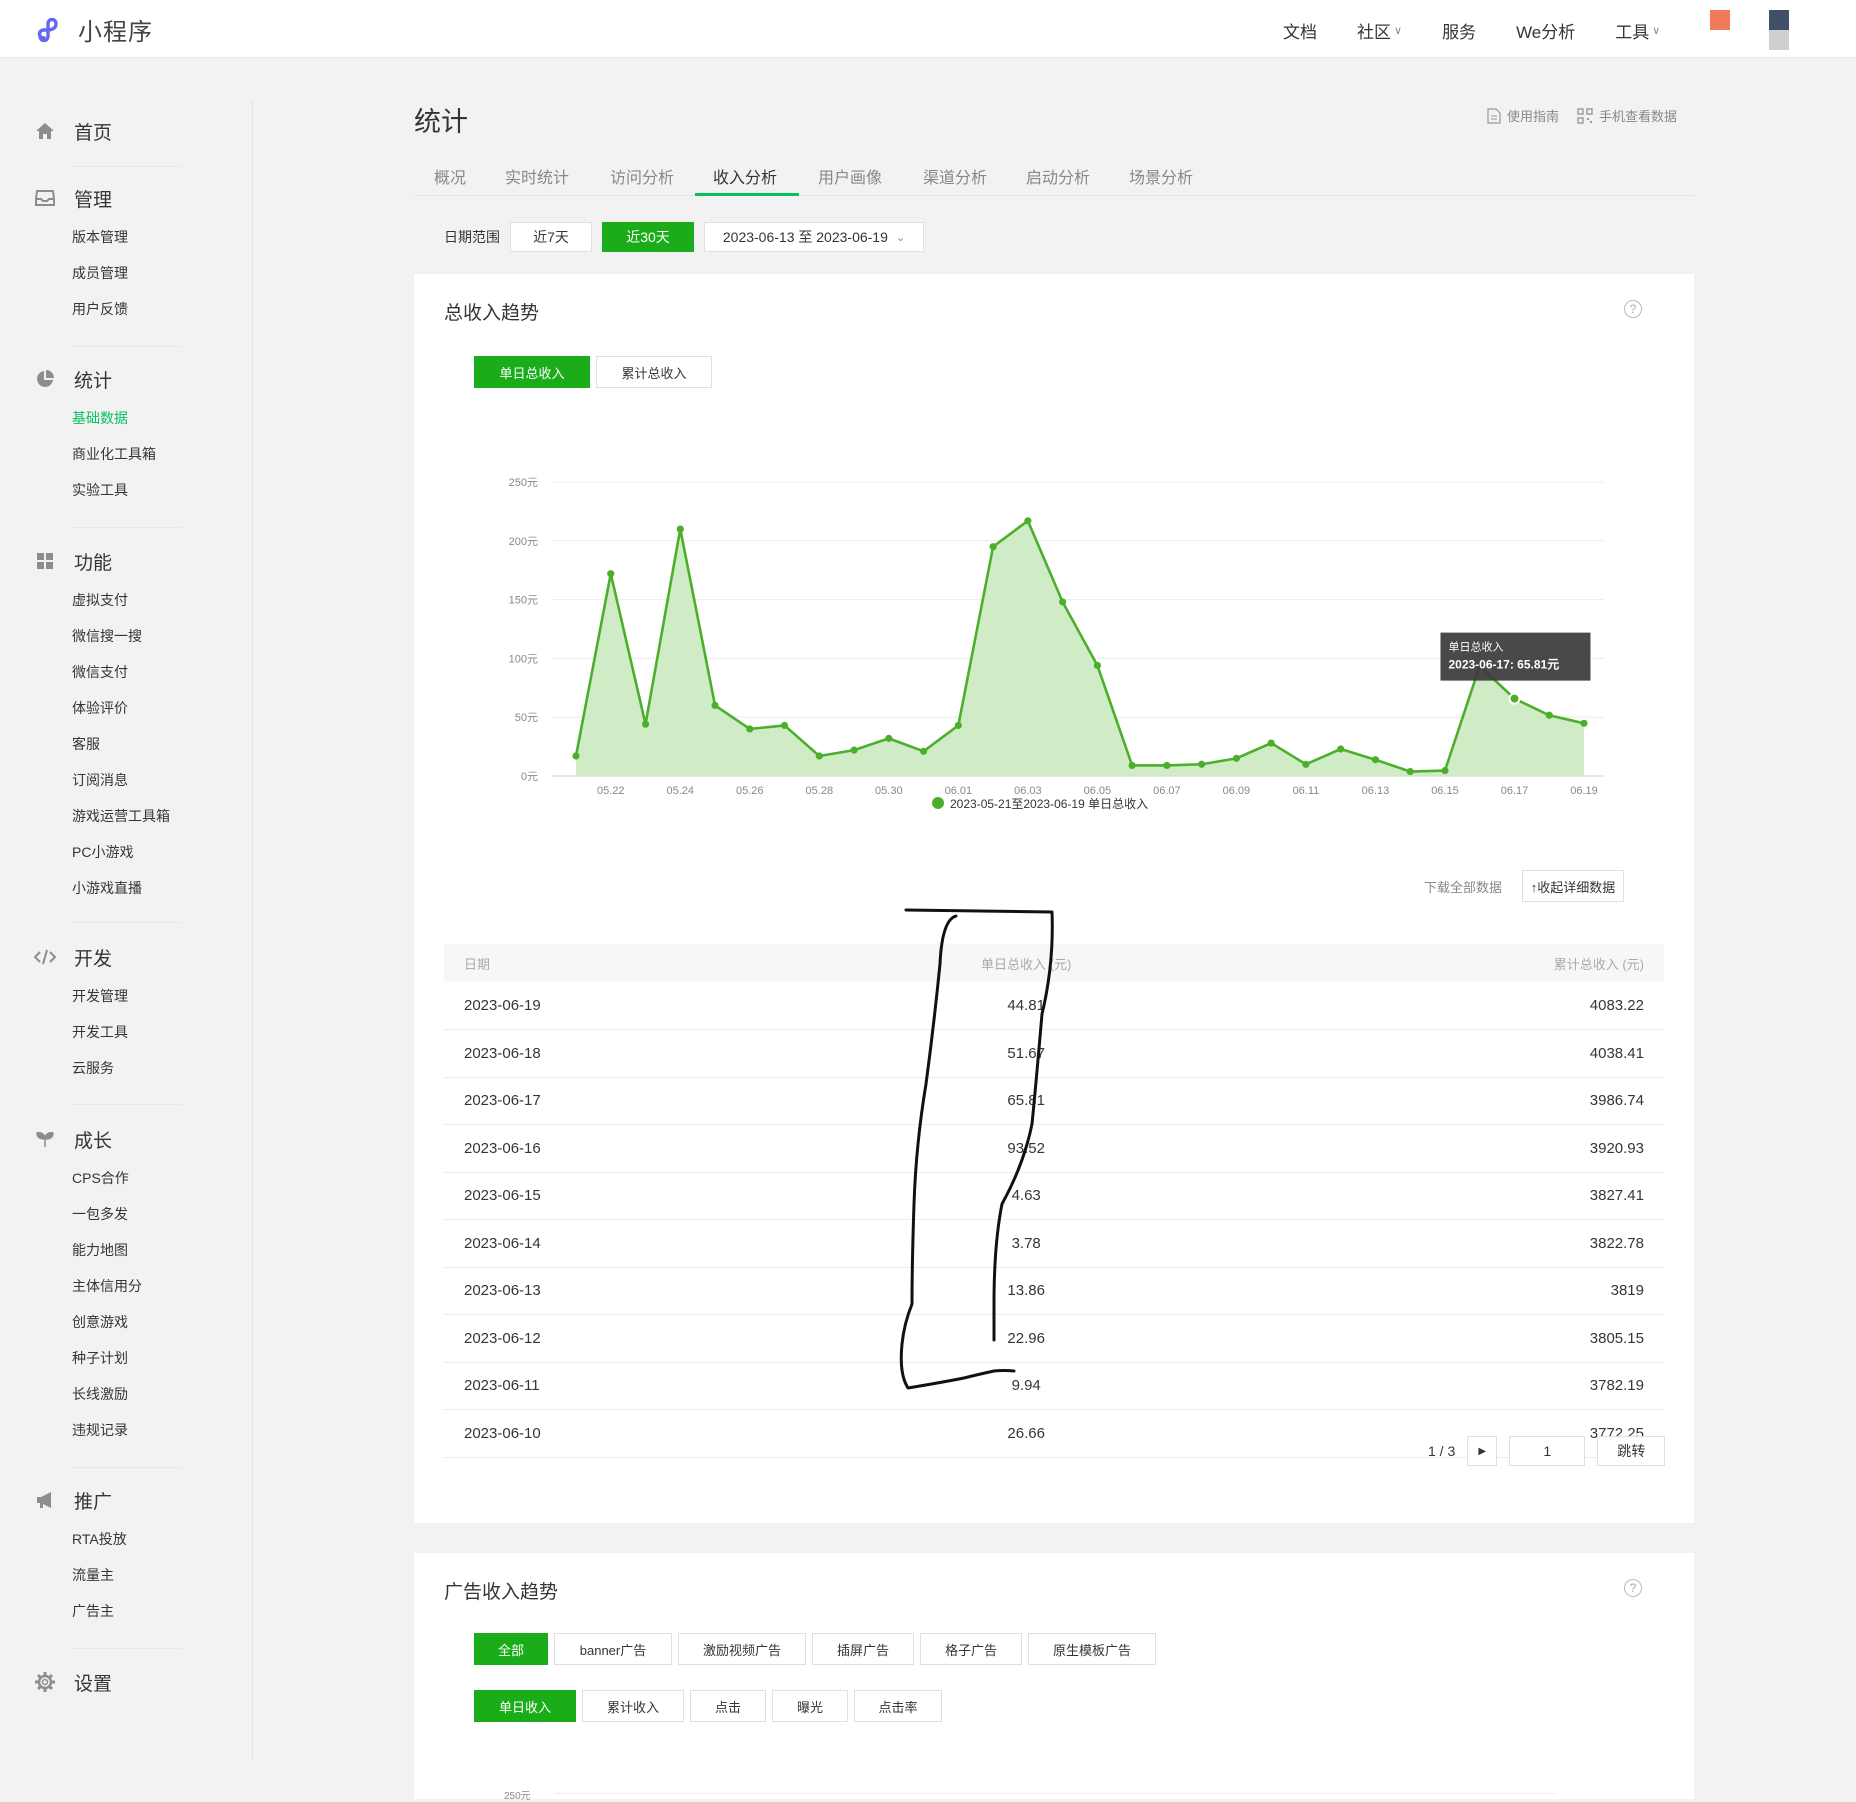 The width and height of the screenshot is (1856, 1802). What do you see at coordinates (1545, 30) in the screenshot?
I see `topnav-item: We分析` at bounding box center [1545, 30].